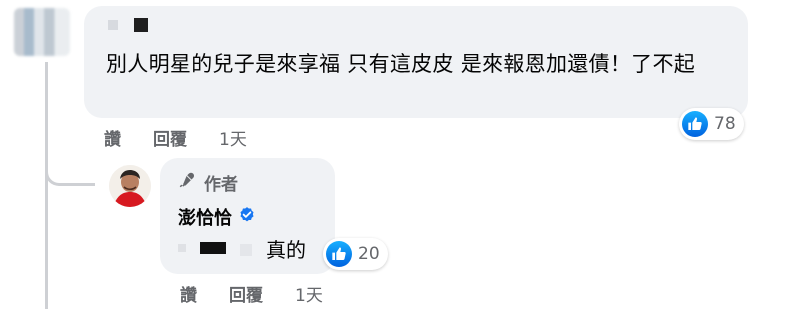  What do you see at coordinates (70, 168) in the screenshot?
I see `thread-connector` at bounding box center [70, 168].